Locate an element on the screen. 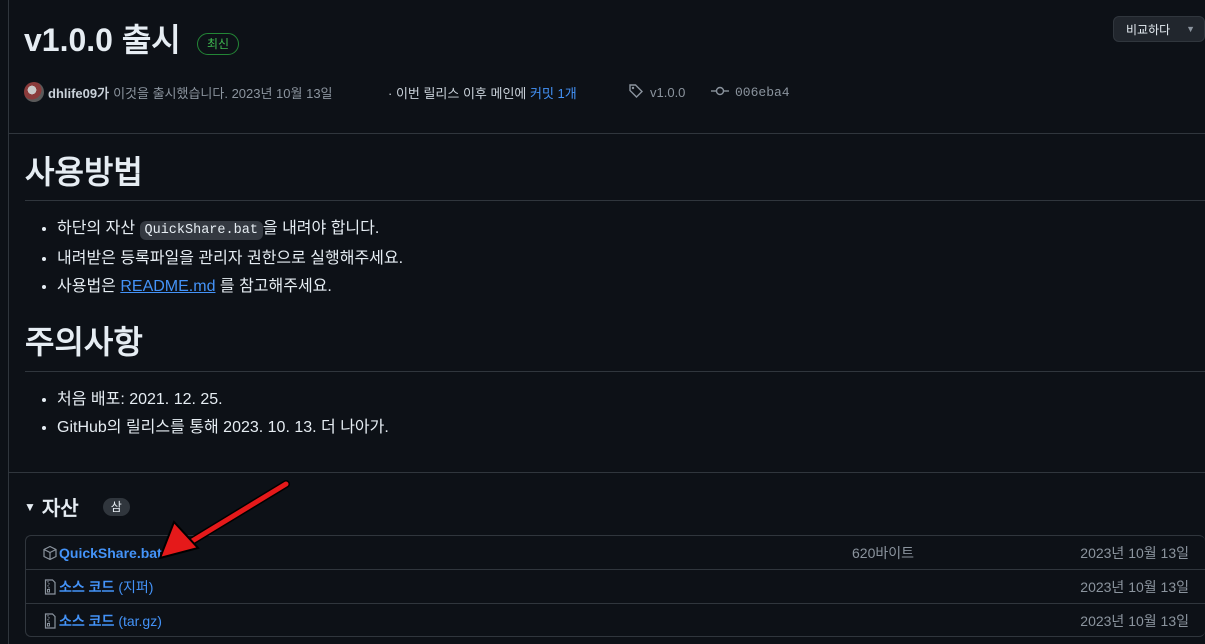 The width and height of the screenshot is (1205, 644). assets-toggle: ▼ 자산 삼 is located at coordinates (77, 506).